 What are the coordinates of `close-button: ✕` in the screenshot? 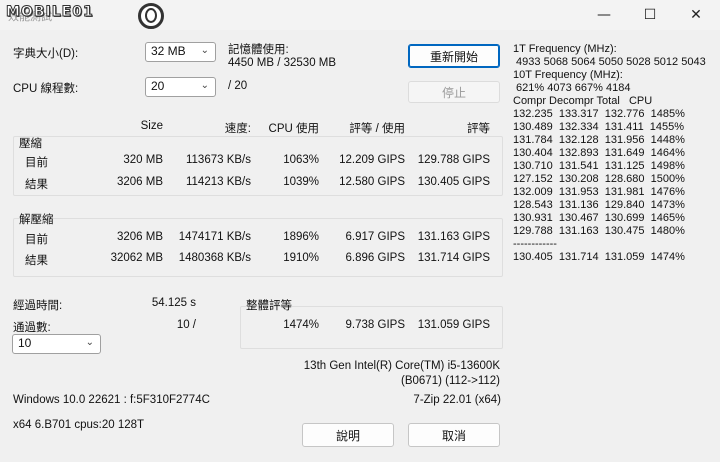 It's located at (696, 15).